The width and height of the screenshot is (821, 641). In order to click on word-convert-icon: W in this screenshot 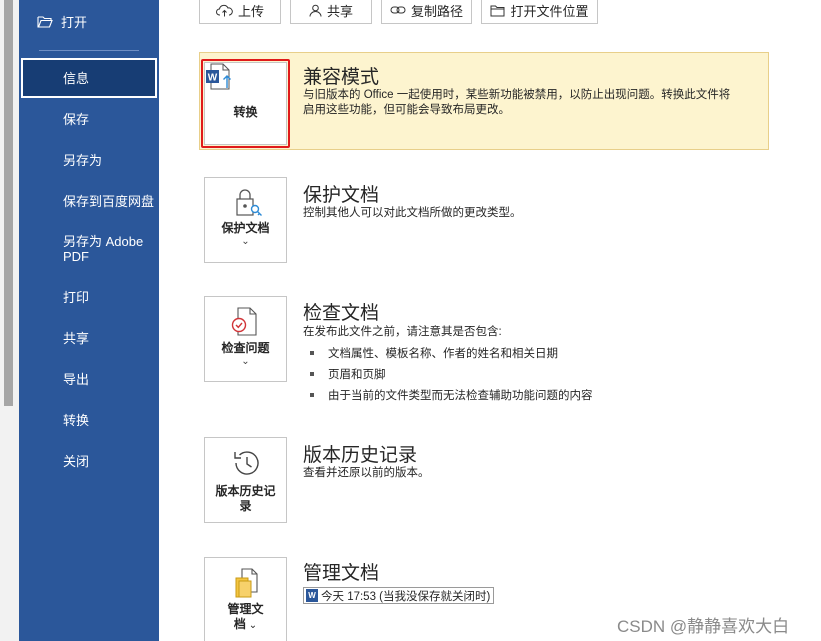, I will do `click(218, 76)`.